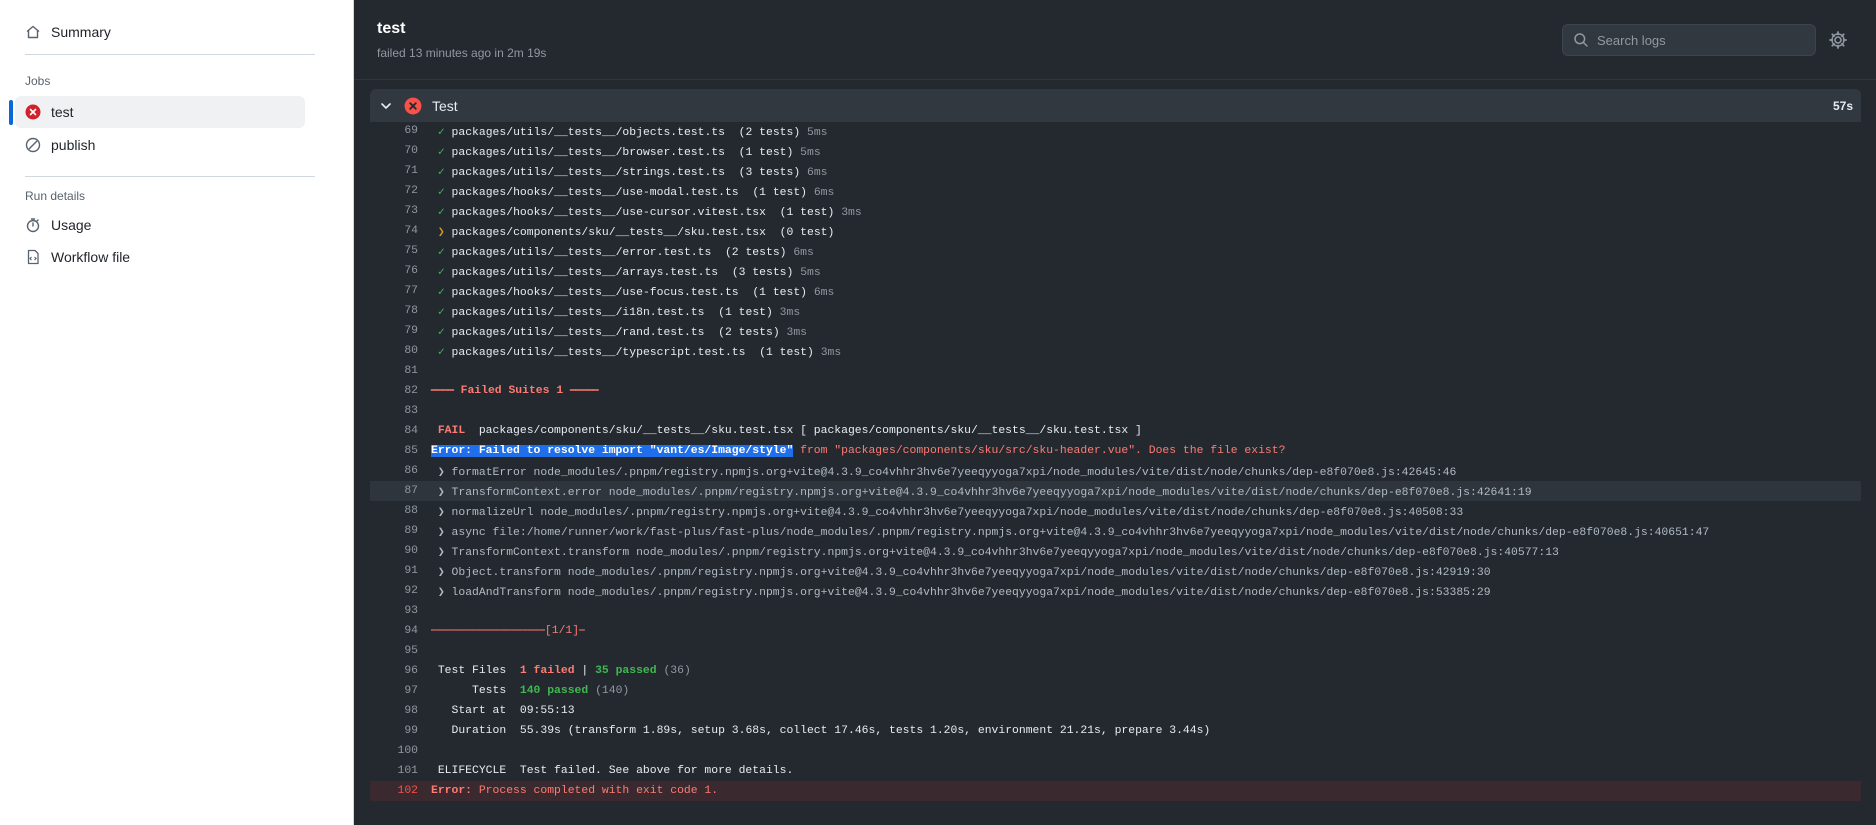 This screenshot has height=825, width=1876. What do you see at coordinates (160, 32) in the screenshot?
I see `summary-link: Summary` at bounding box center [160, 32].